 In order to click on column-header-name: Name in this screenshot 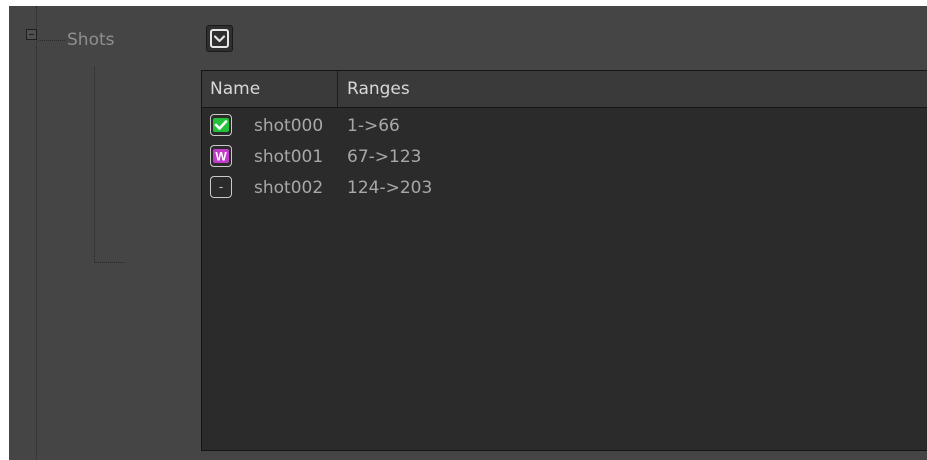, I will do `click(270, 89)`.